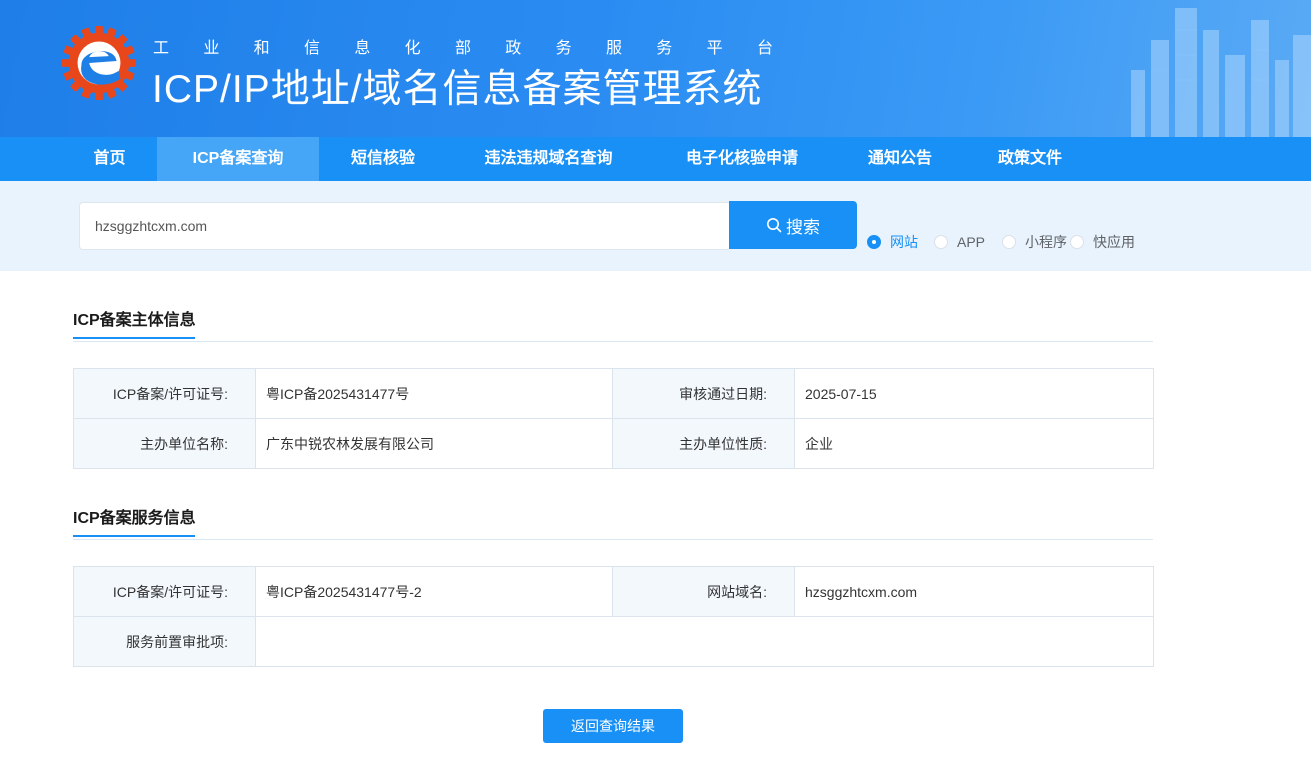 Image resolution: width=1311 pixels, height=757 pixels. I want to click on service-license-label: ICP备案/许可证号:, so click(164, 591).